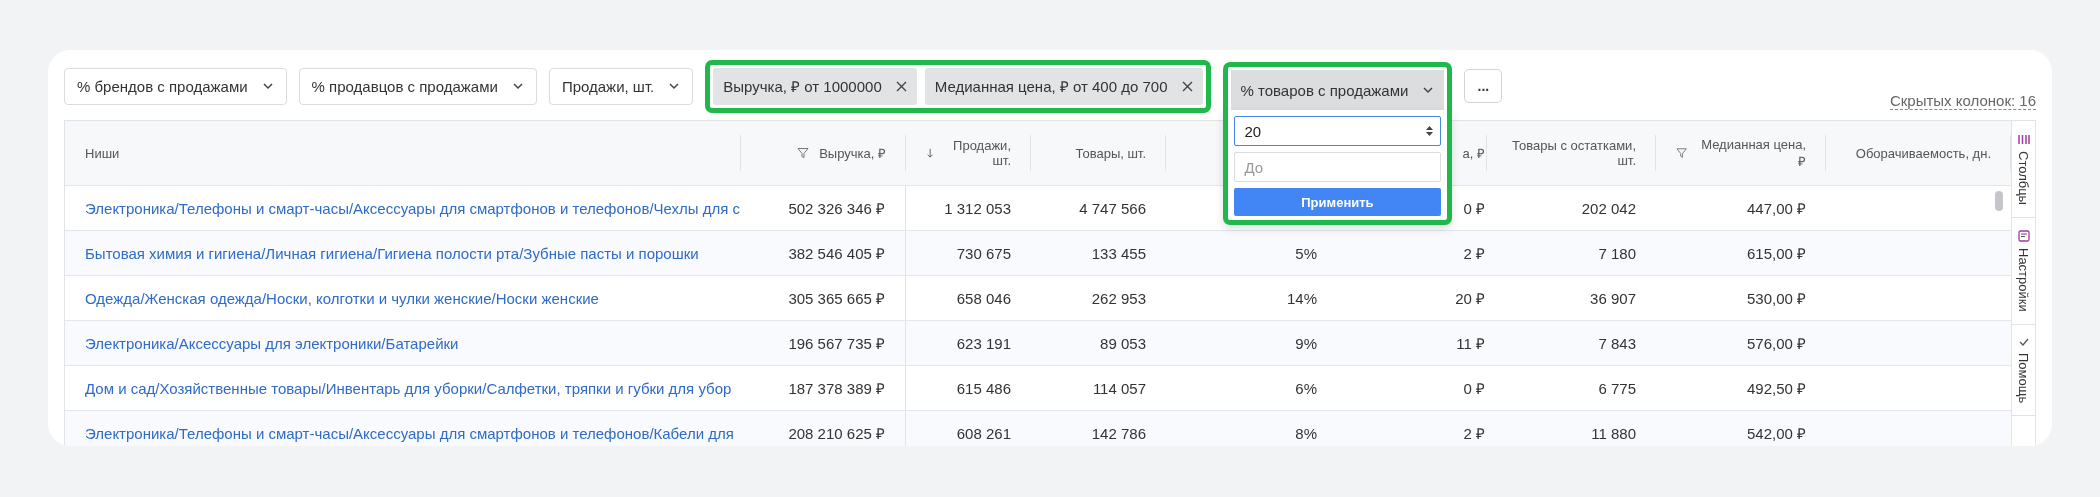 Image resolution: width=2100 pixels, height=497 pixels. Describe the element at coordinates (272, 343) in the screenshot. I see `niche-link: Электроника/Аксессуары для электроники/Батарейки` at that location.